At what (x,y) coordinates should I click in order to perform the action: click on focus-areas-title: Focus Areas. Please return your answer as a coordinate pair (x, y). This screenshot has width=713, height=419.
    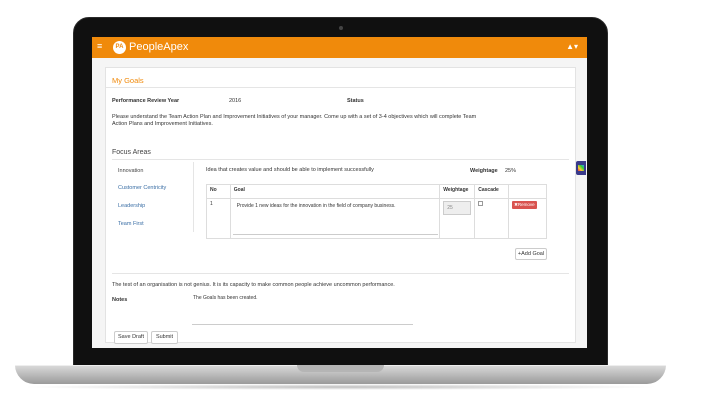
    Looking at the image, I should click on (131, 152).